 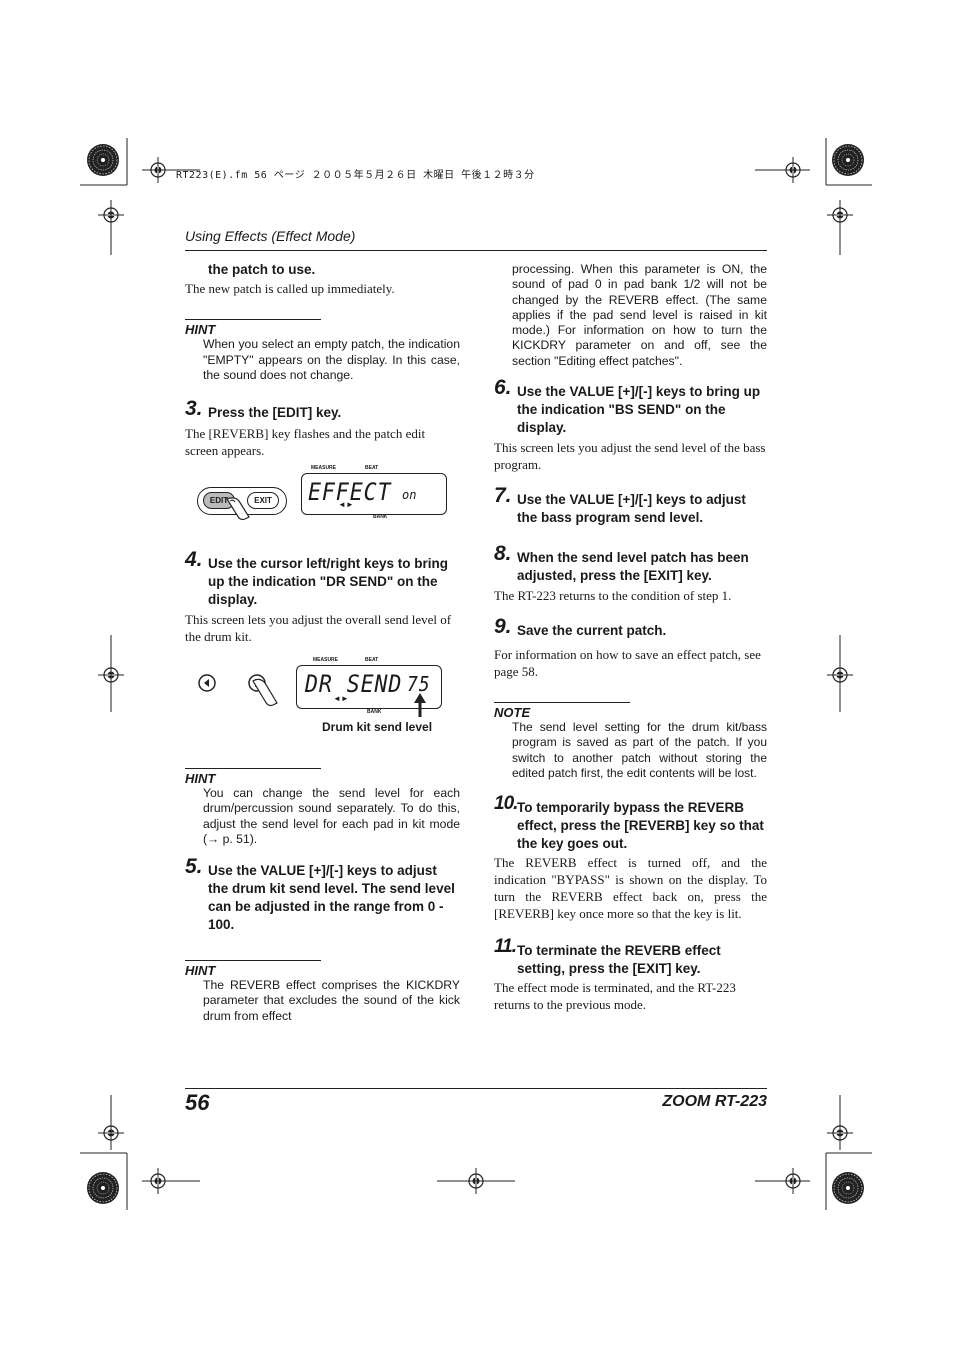 I want to click on step-number: 9., so click(x=503, y=627).